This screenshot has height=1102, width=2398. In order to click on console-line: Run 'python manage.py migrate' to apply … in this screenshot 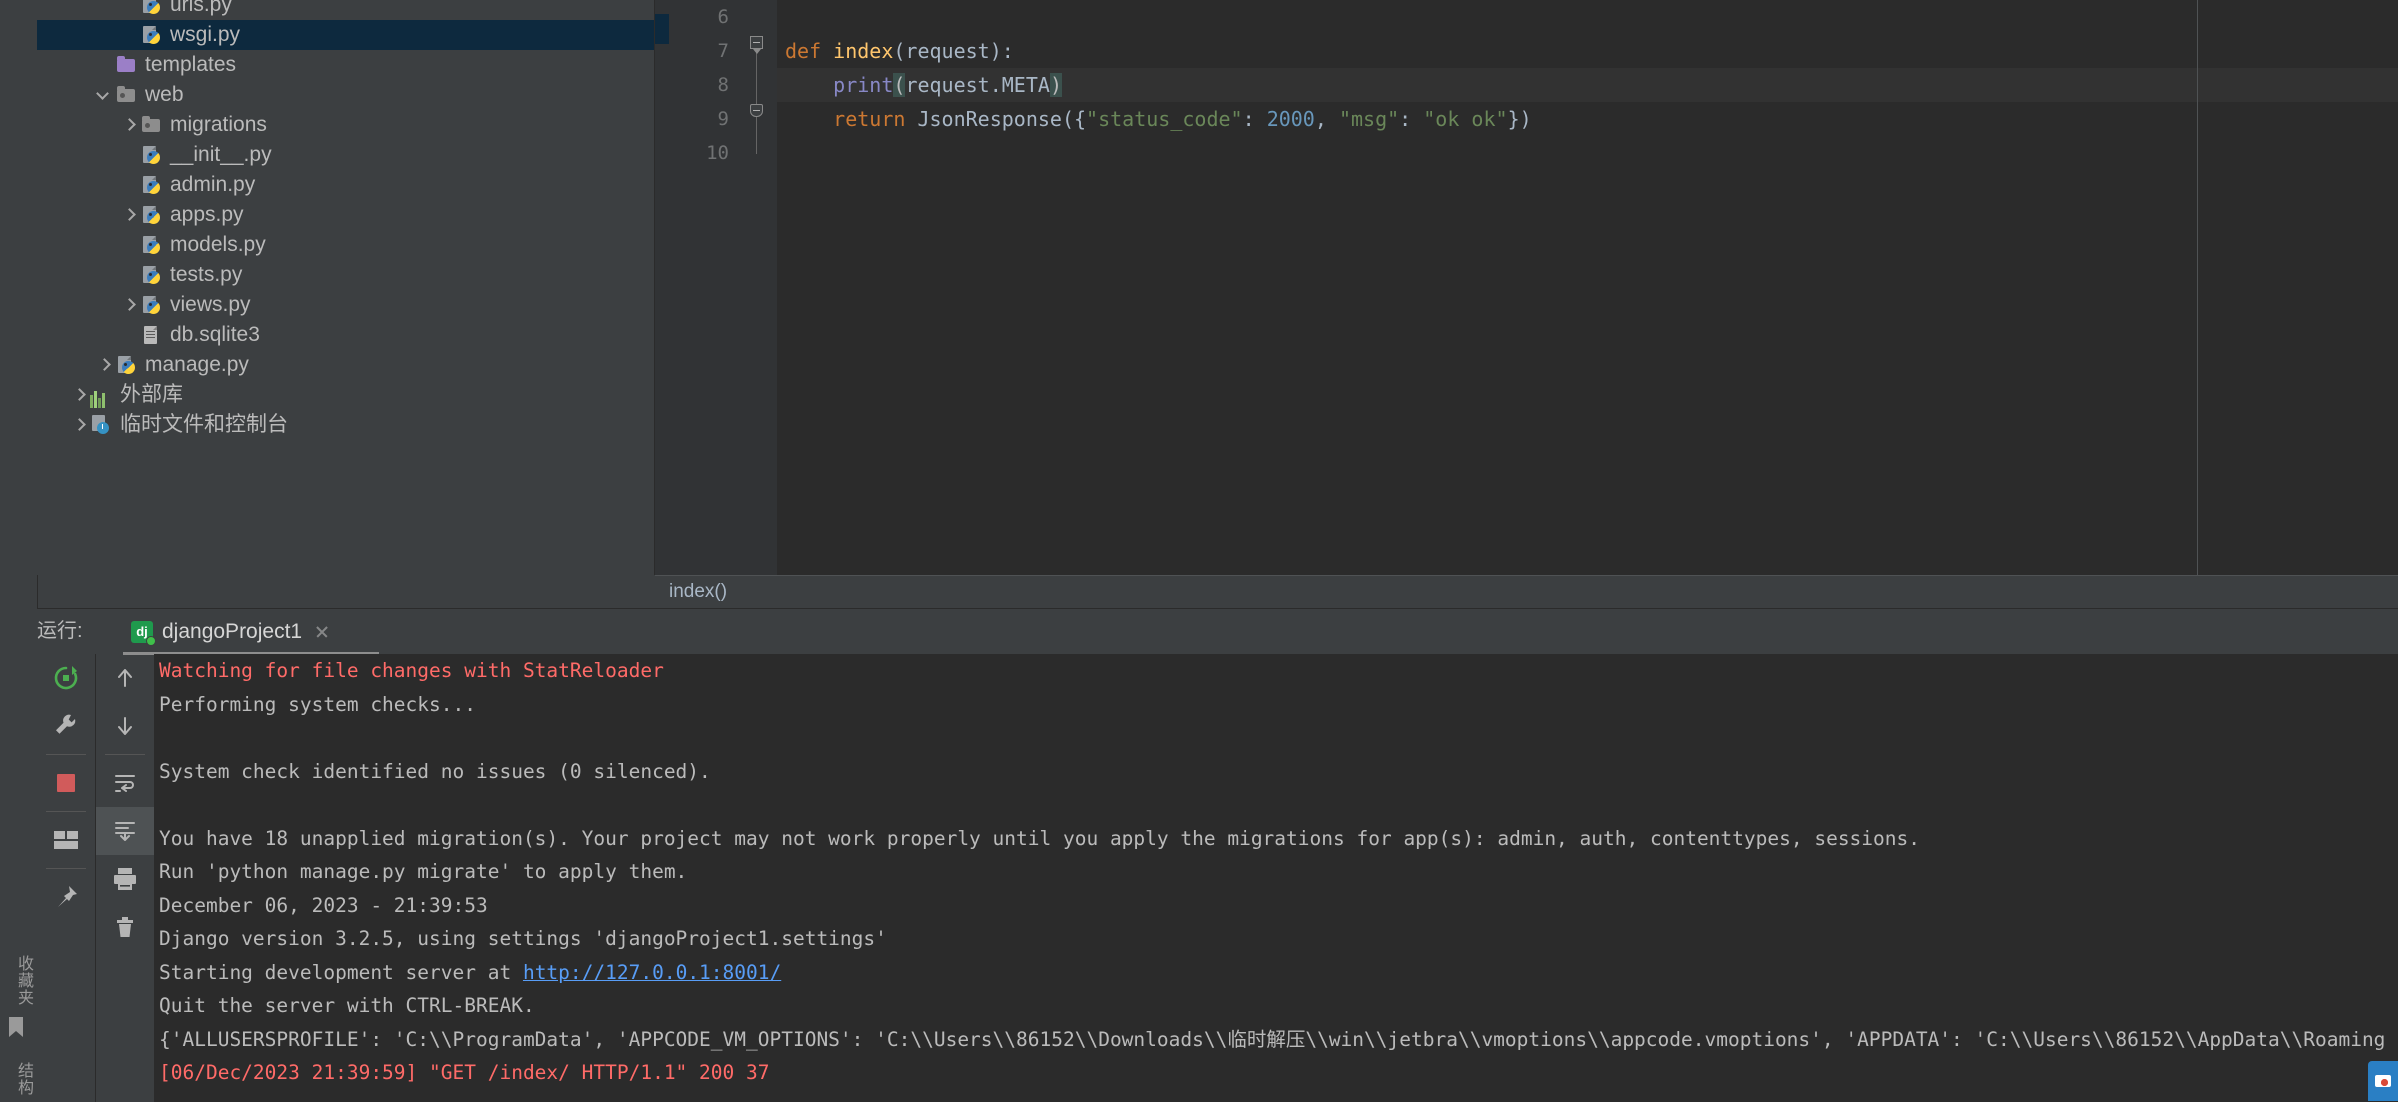, I will do `click(423, 871)`.